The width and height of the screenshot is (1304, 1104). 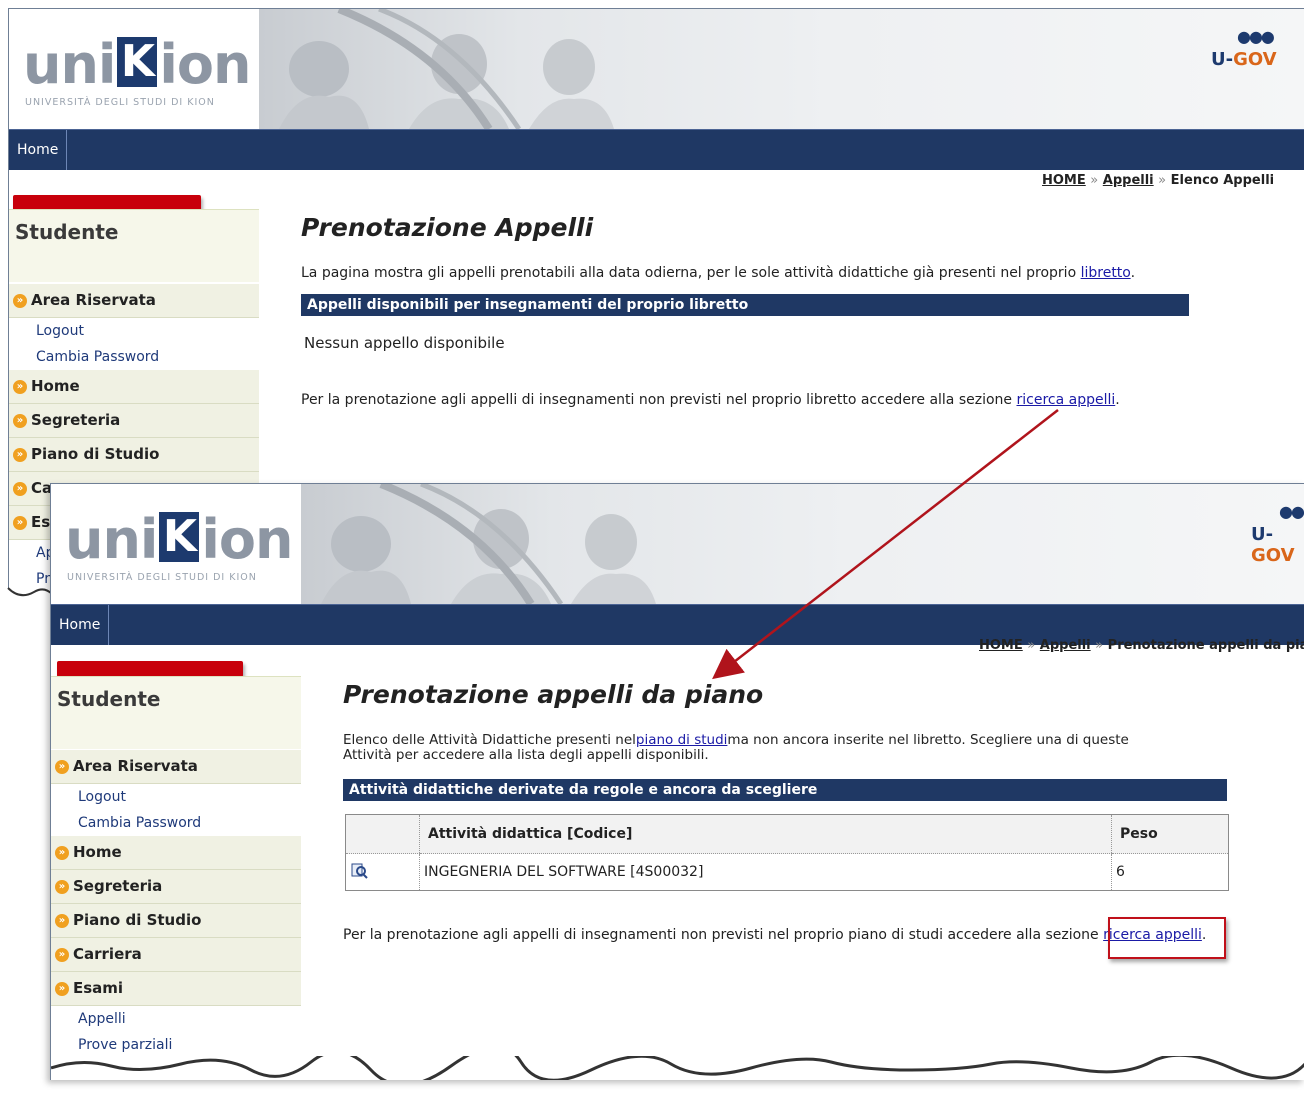 What do you see at coordinates (885, 544) in the screenshot?
I see `annotation-arrow` at bounding box center [885, 544].